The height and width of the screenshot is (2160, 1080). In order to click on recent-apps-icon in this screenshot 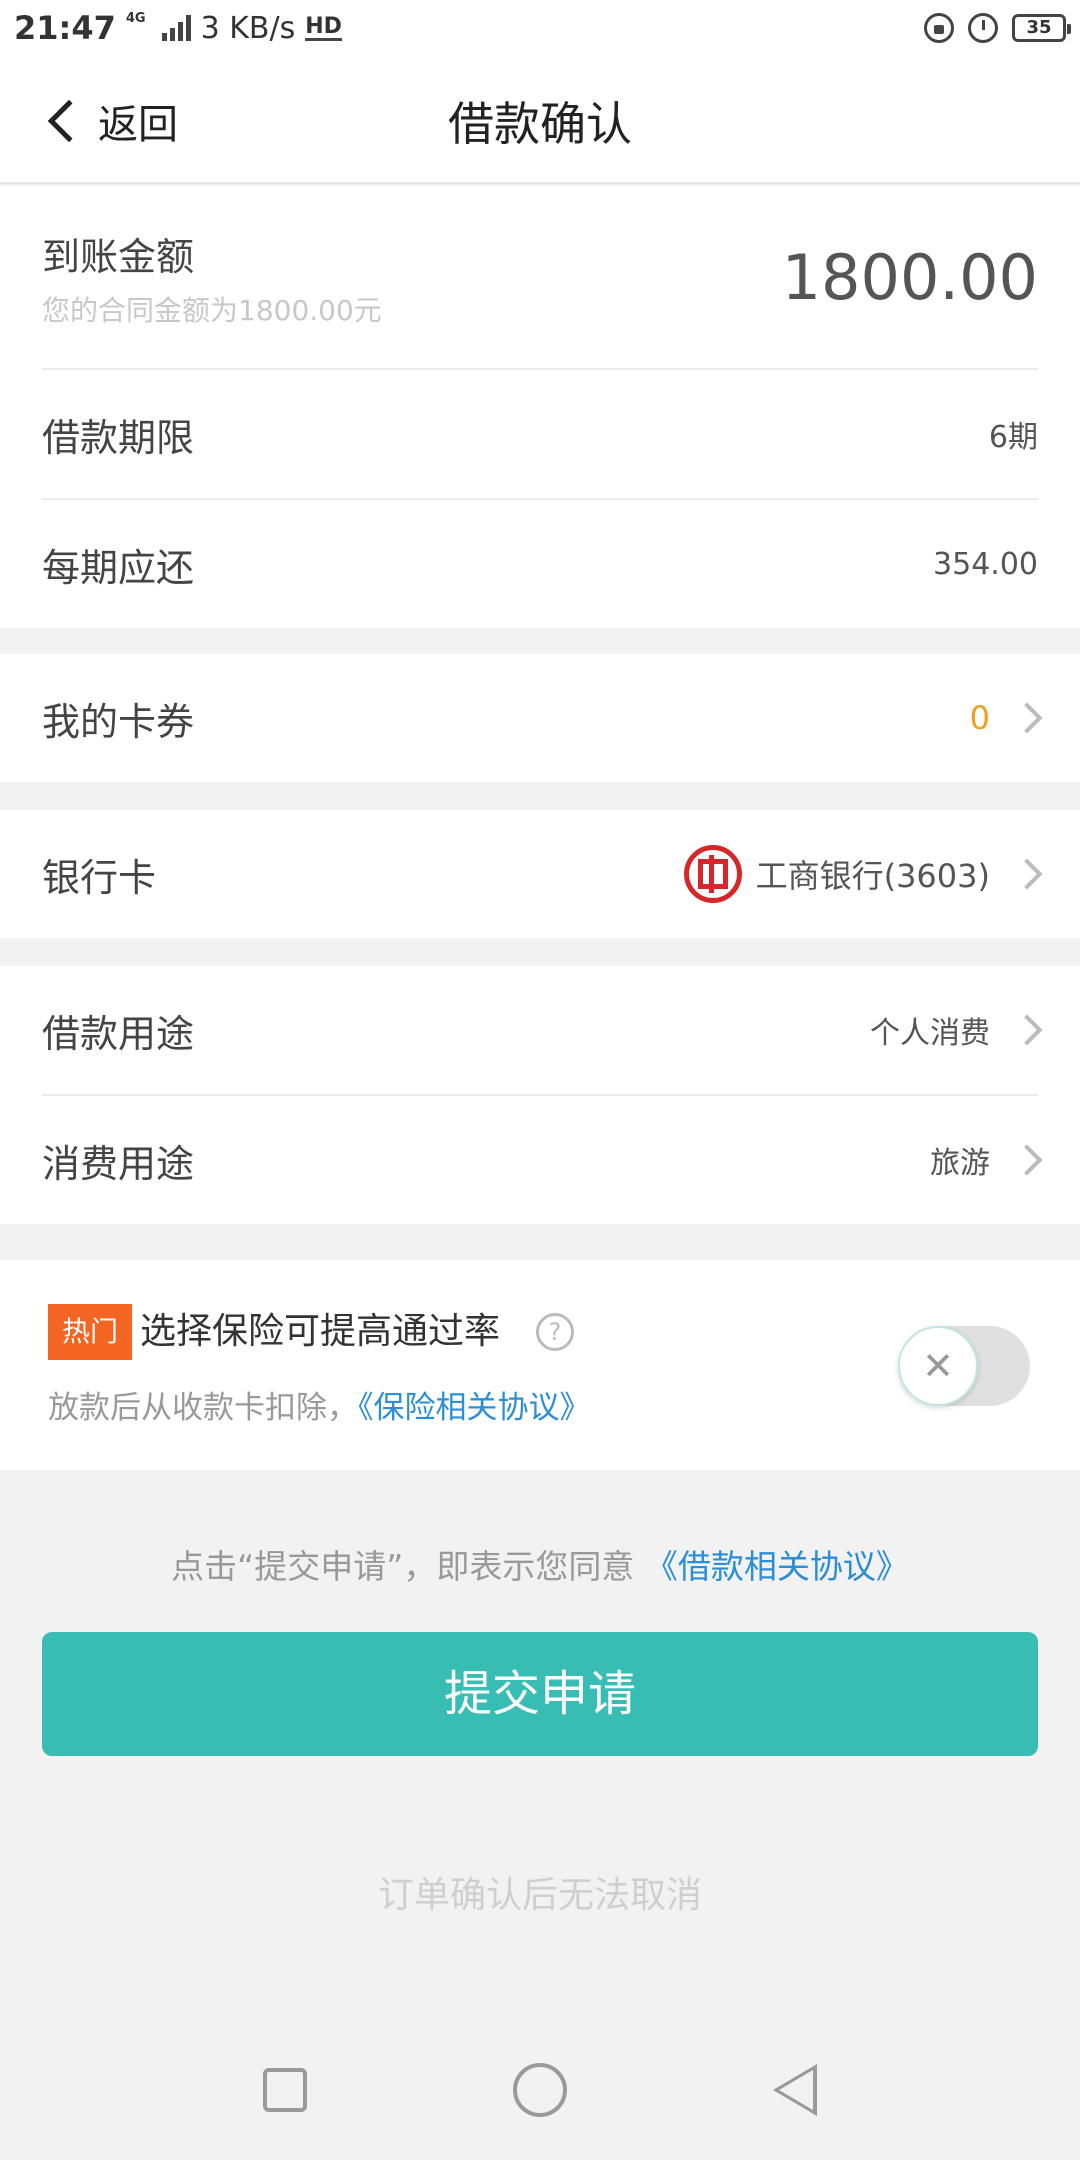, I will do `click(285, 2090)`.